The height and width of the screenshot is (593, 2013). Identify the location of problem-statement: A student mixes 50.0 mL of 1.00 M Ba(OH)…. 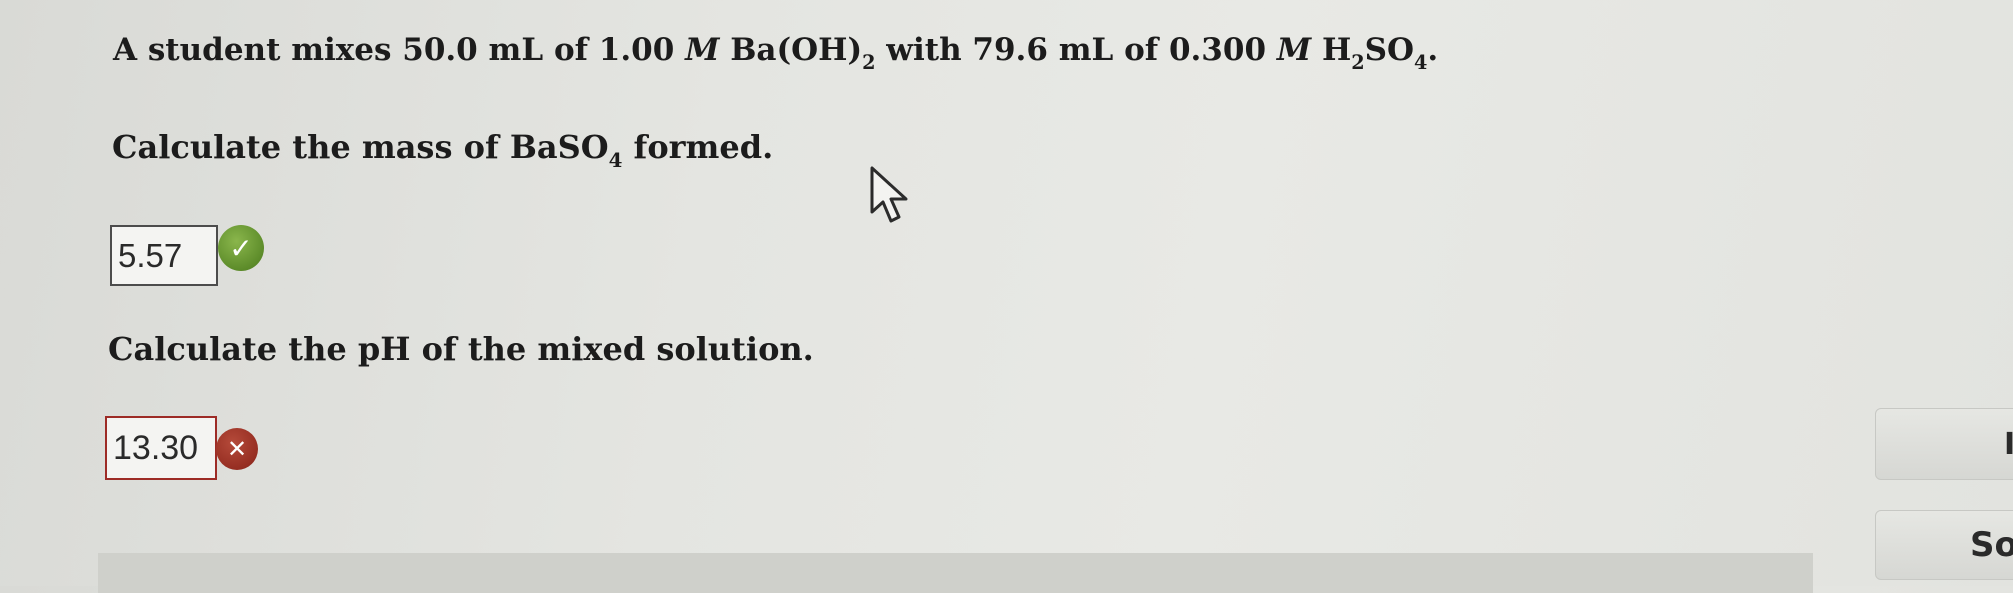
(776, 52).